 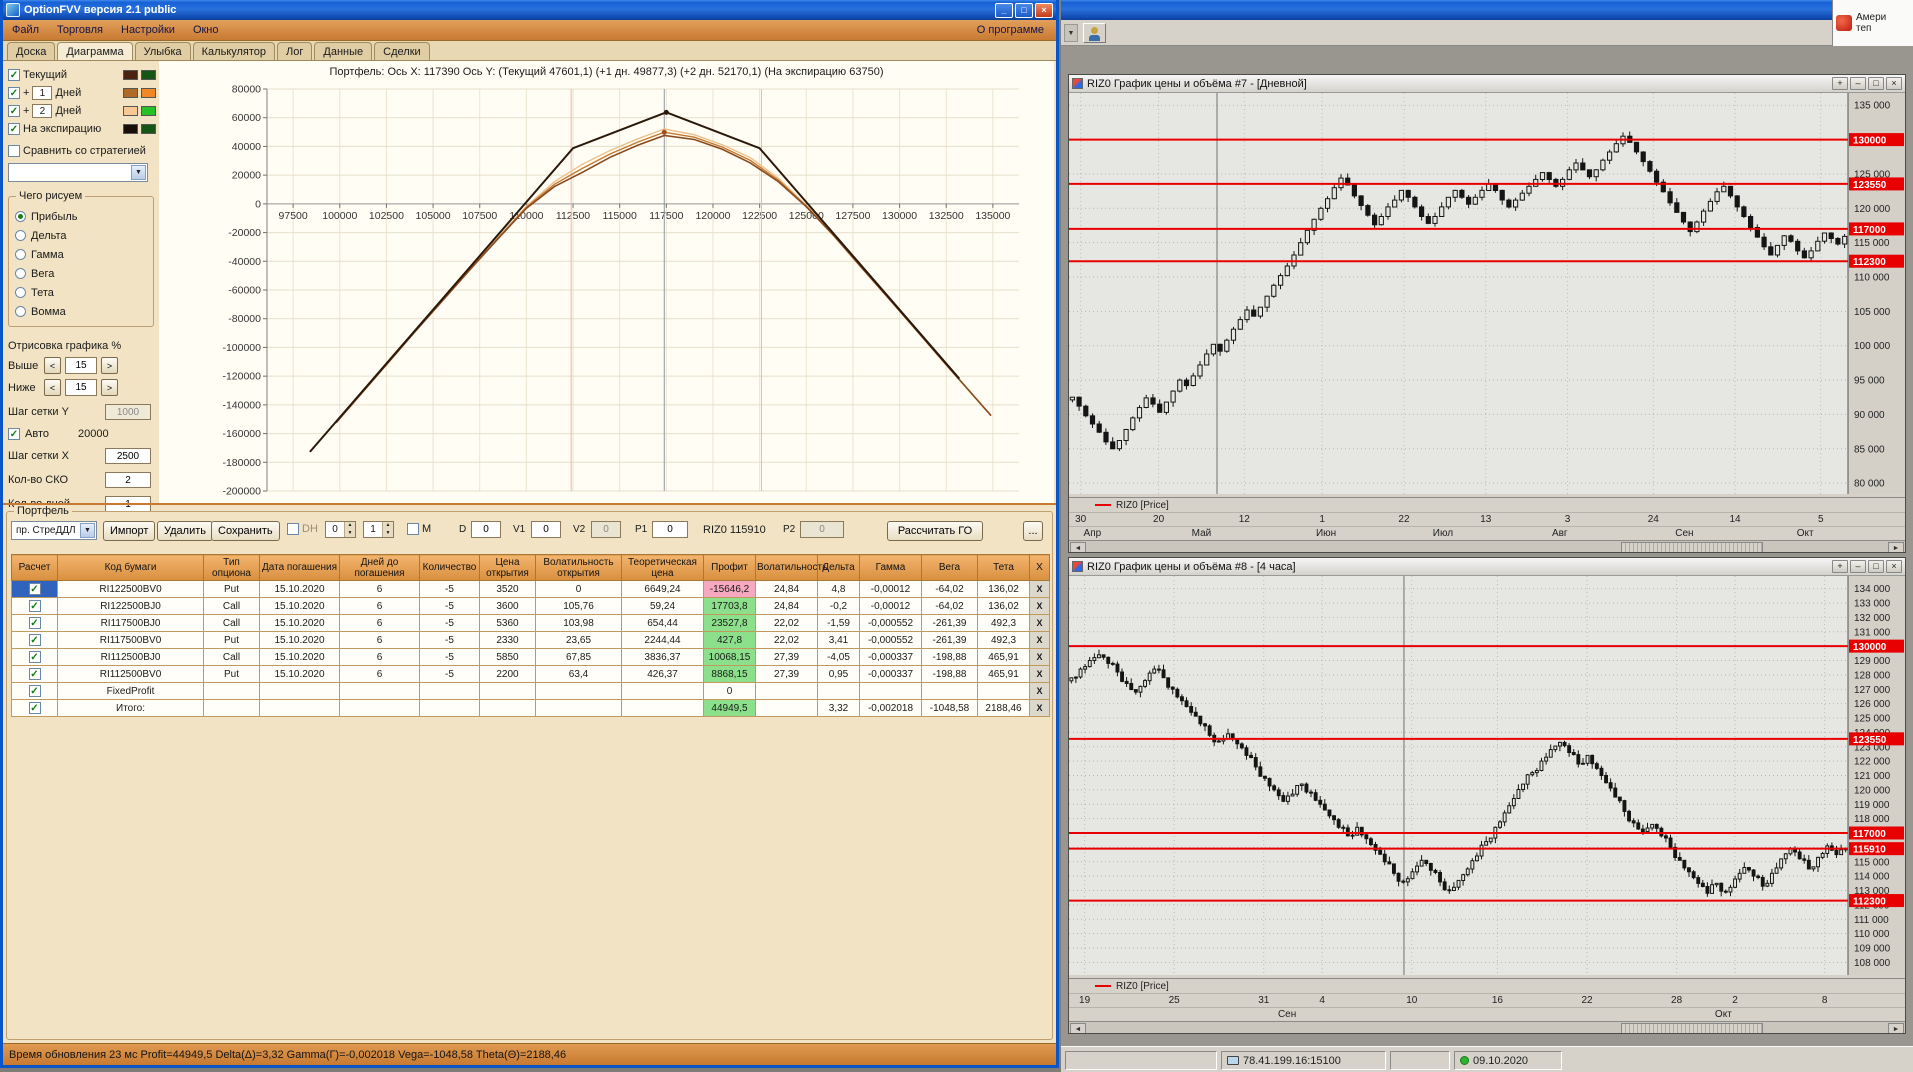 What do you see at coordinates (128, 456) in the screenshot?
I see `grid-step-x-input` at bounding box center [128, 456].